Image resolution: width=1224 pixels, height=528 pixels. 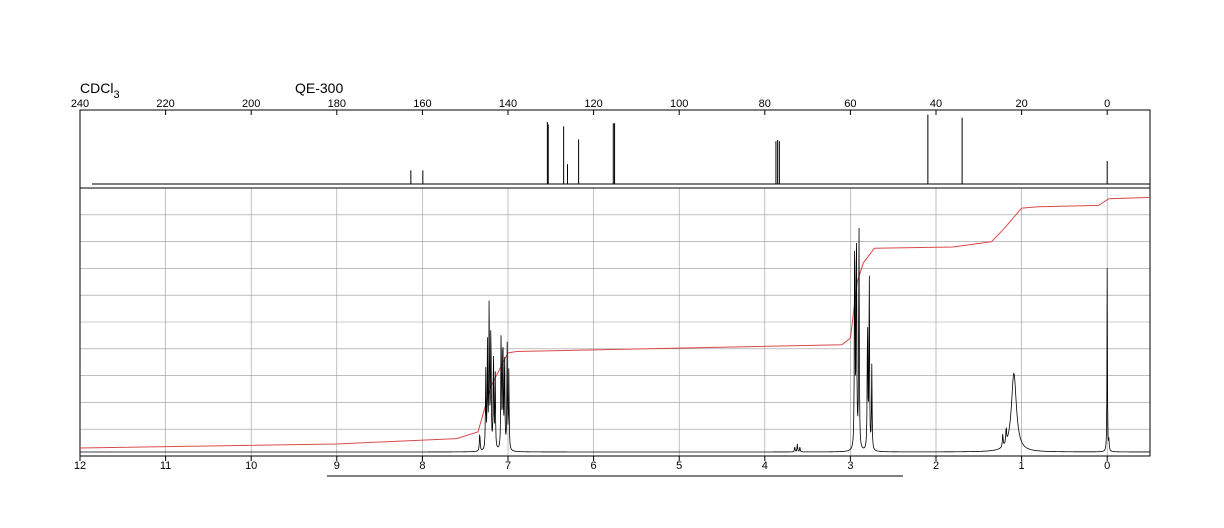 I want to click on h1-tick-label: 4, so click(x=765, y=466).